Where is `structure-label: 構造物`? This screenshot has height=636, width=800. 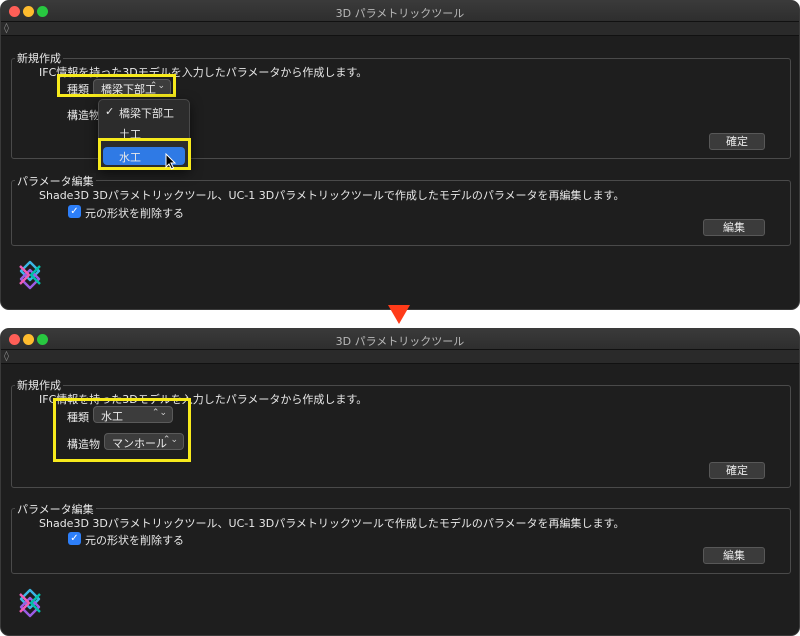
structure-label: 構造物 is located at coordinates (83, 115).